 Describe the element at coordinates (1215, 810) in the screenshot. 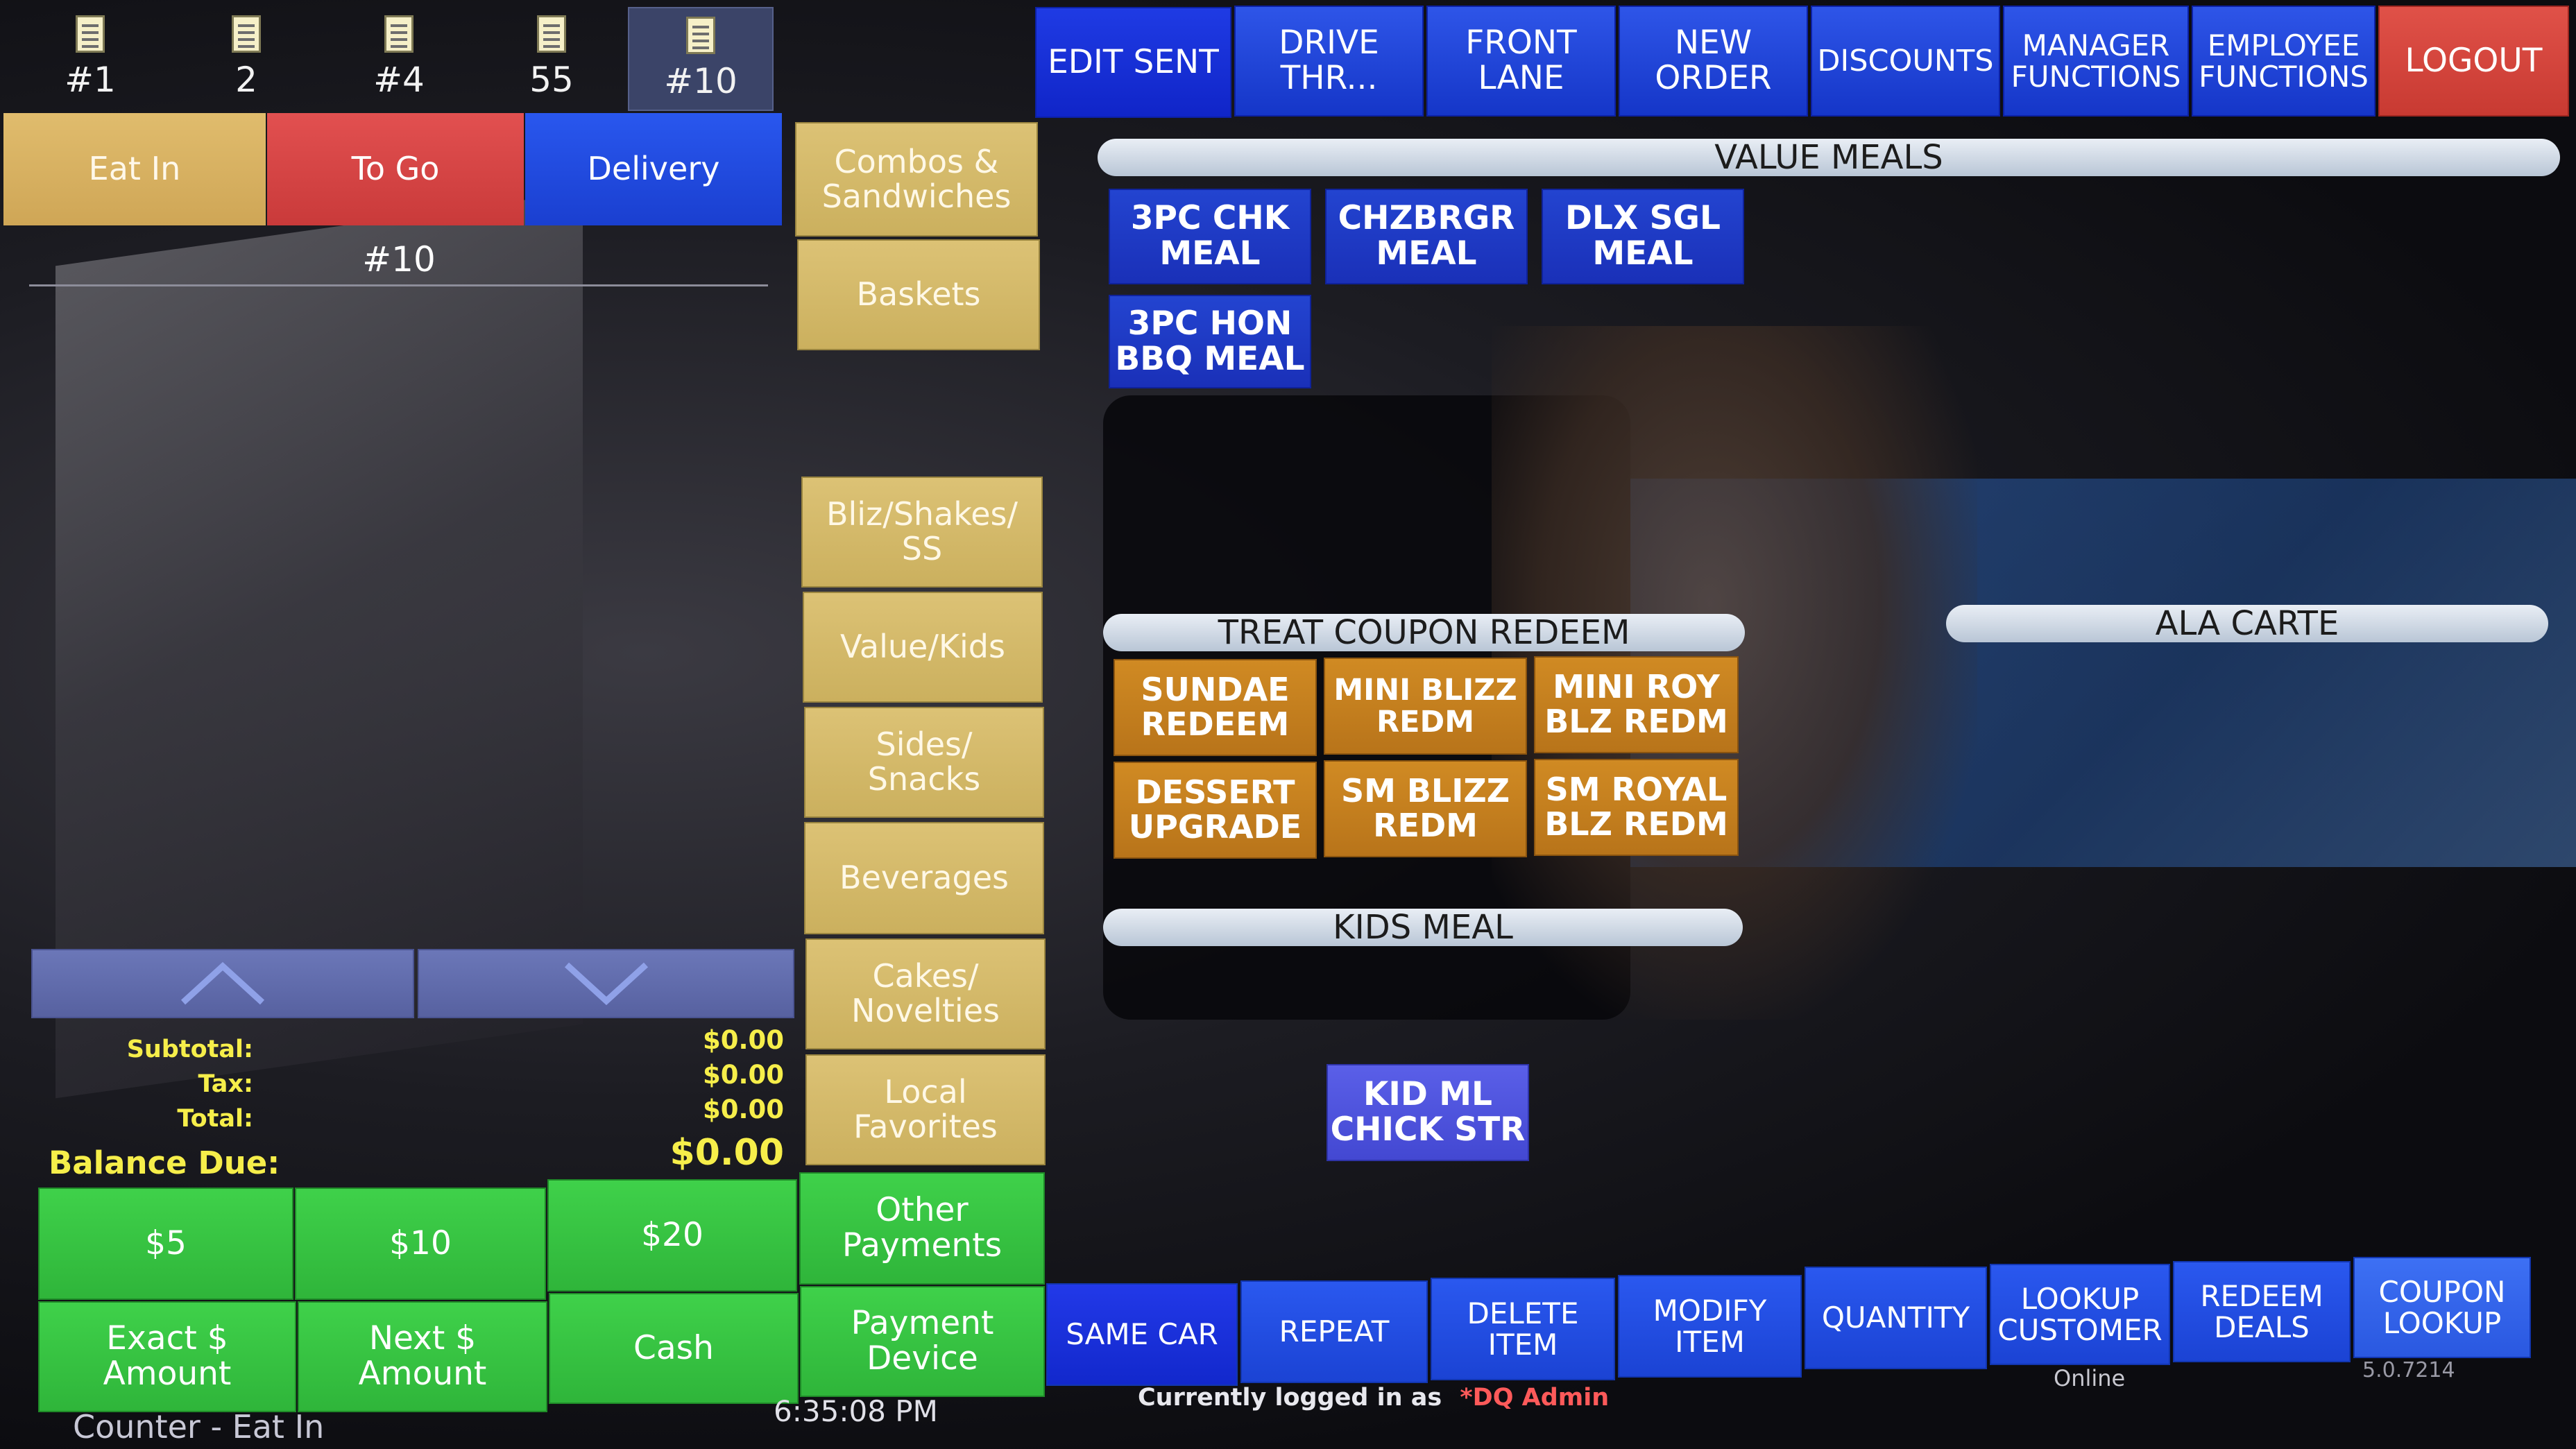

I see `dessert-upgrade-button: DESSERT UPGRADE` at that location.